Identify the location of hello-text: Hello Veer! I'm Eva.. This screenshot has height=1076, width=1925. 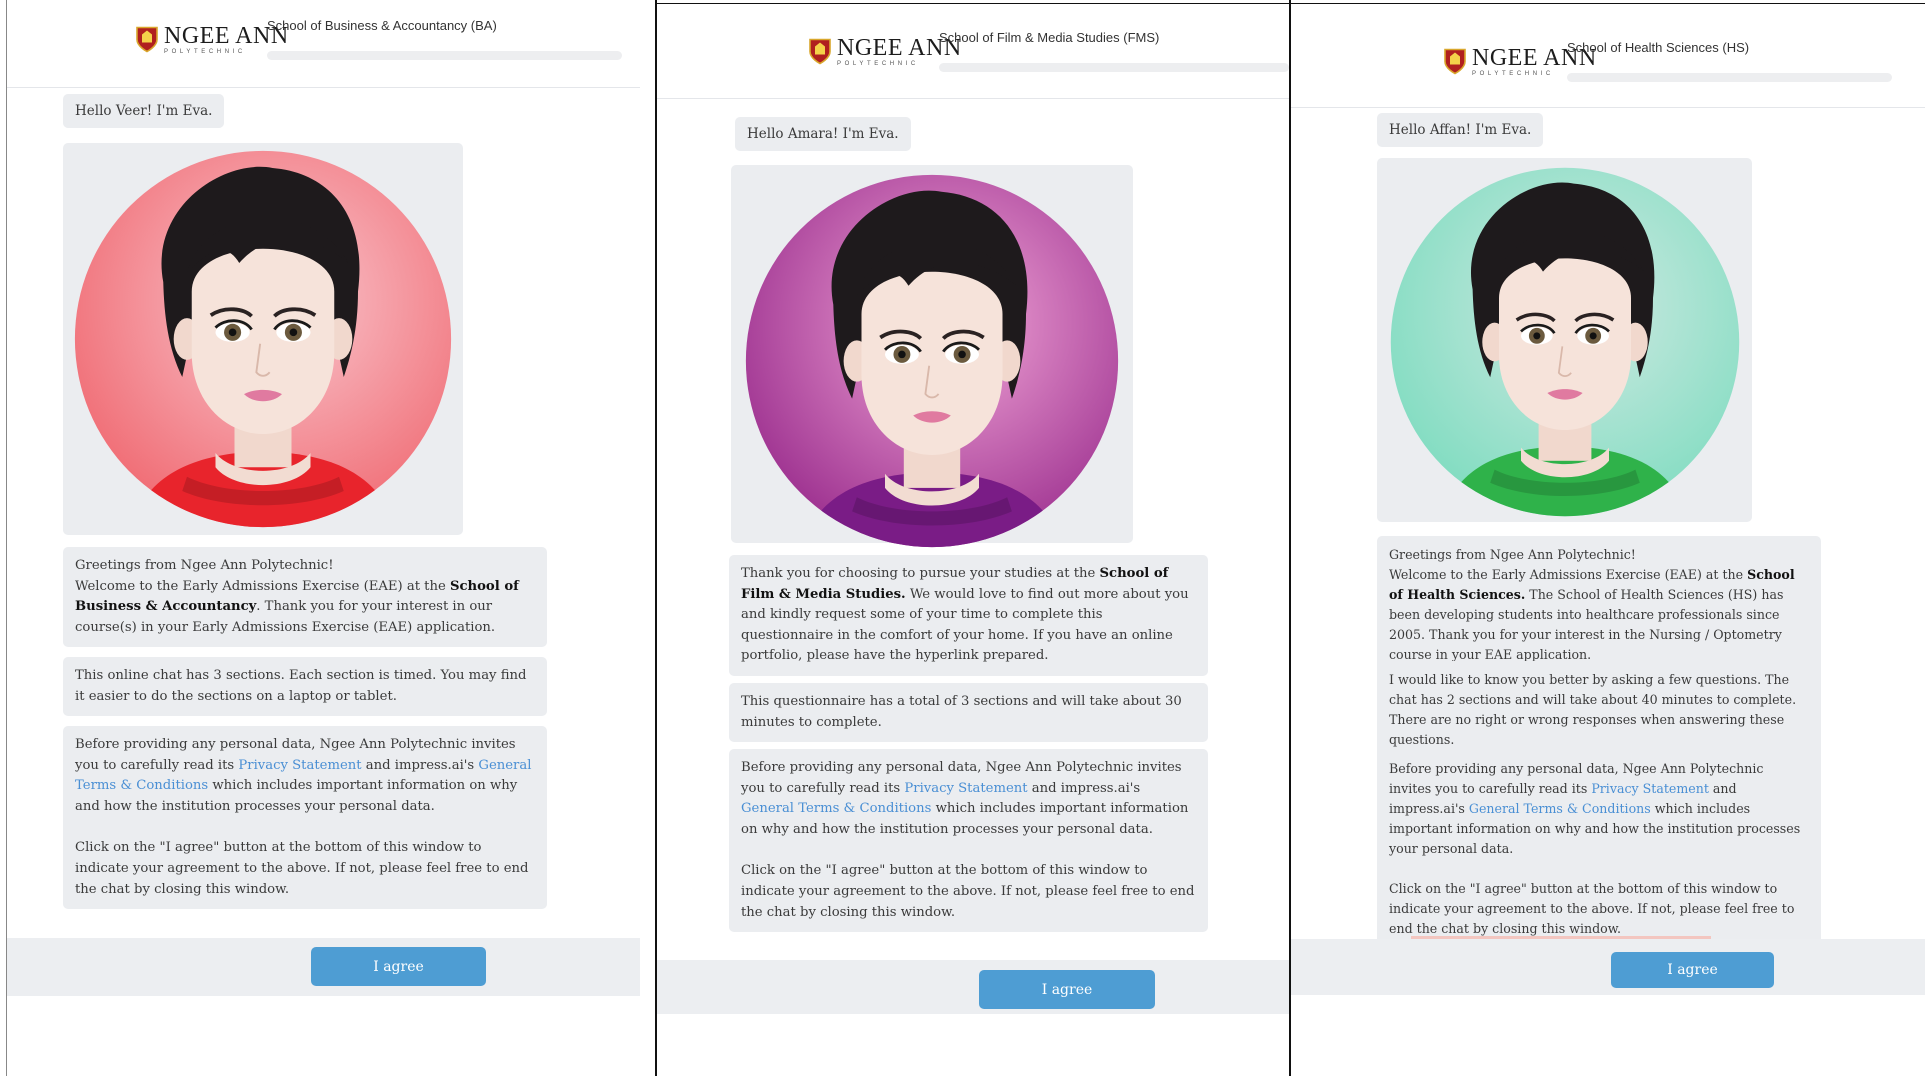
(144, 111).